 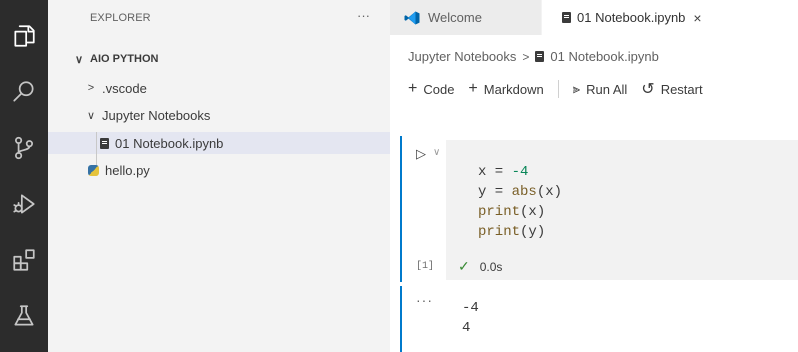 I want to click on add-markdown-label: Markdown, so click(x=513, y=89).